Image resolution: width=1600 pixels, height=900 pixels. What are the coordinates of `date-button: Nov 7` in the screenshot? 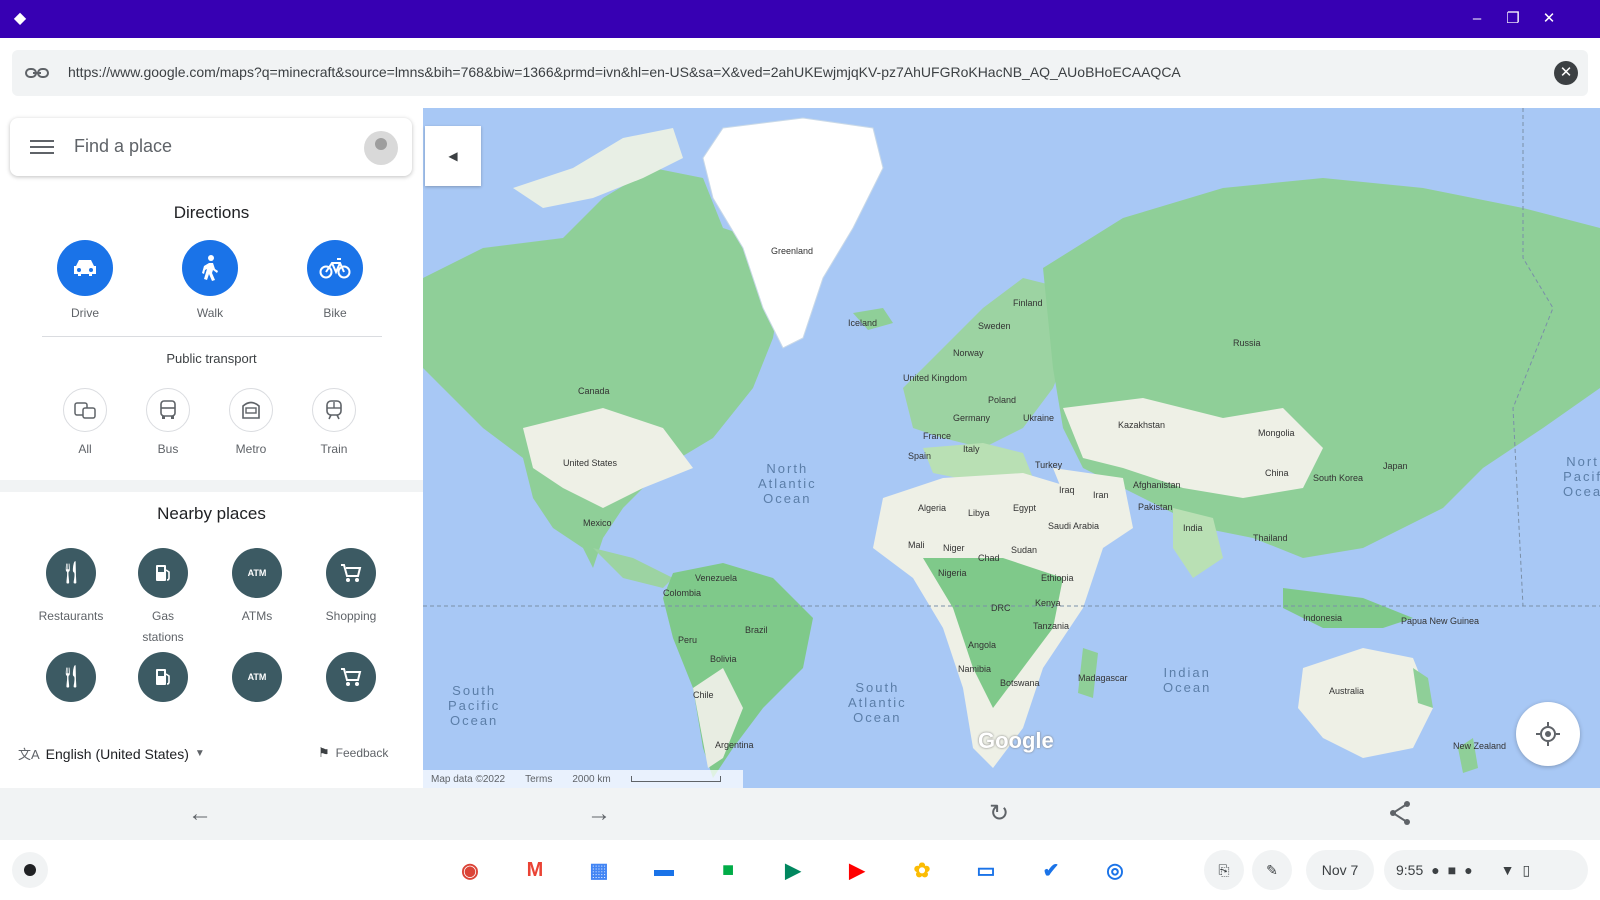 It's located at (1340, 870).